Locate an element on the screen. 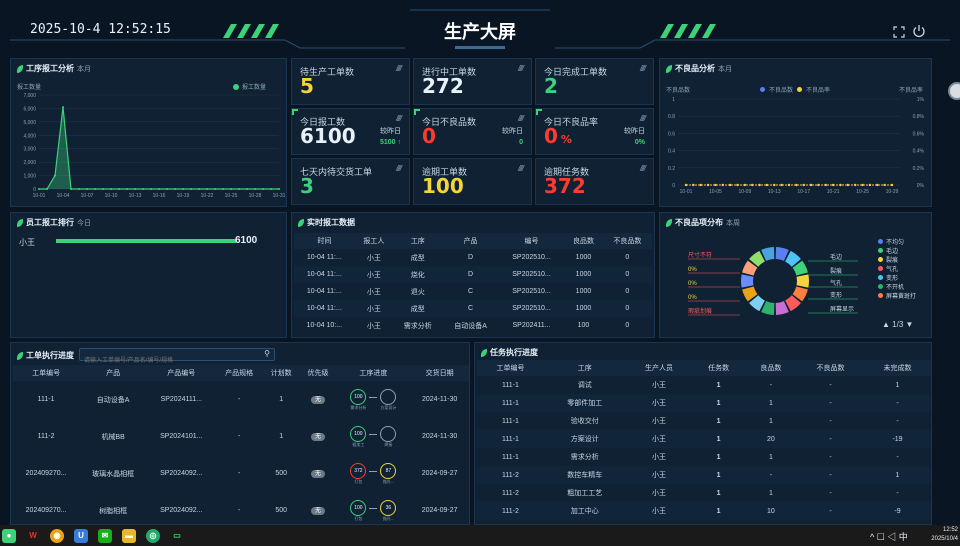 The image size is (960, 546). table-cell: 10 is located at coordinates (771, 511).